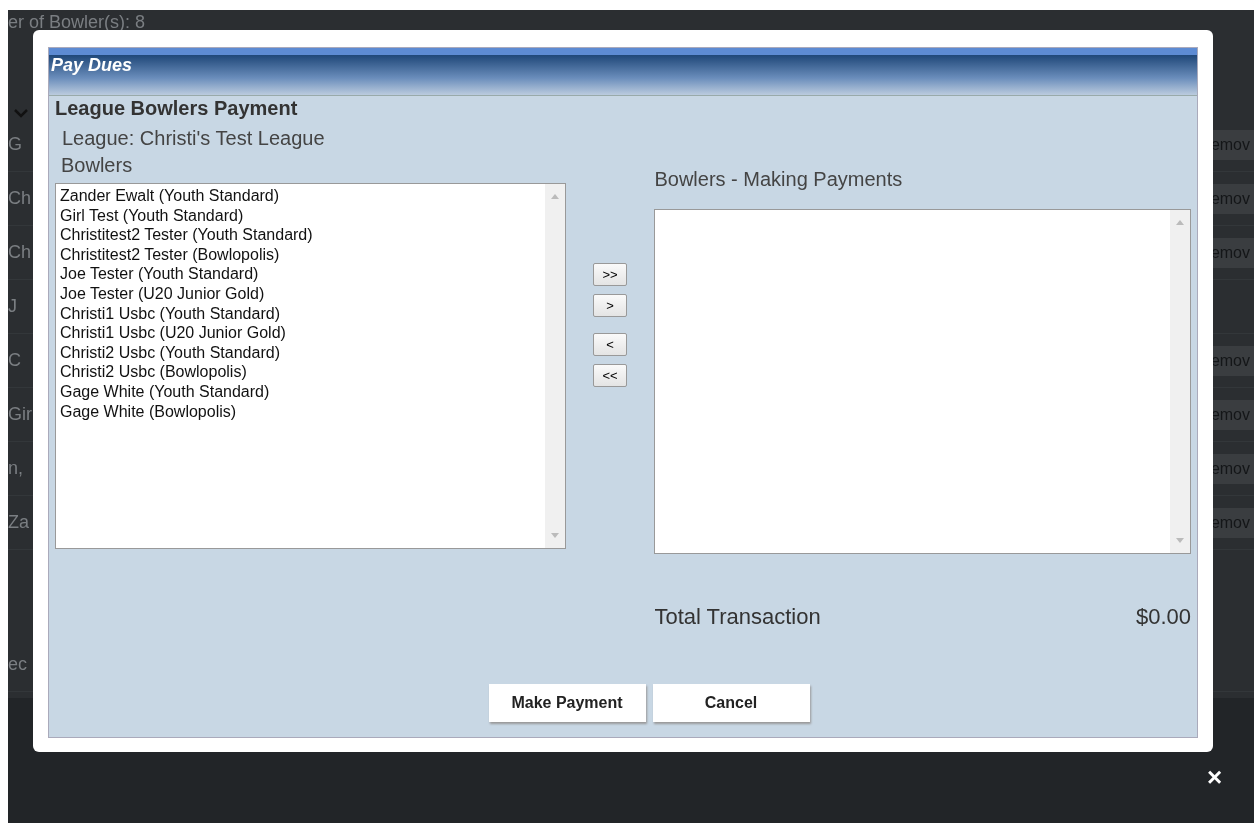 This screenshot has height=823, width=1254. I want to click on move-button: >, so click(610, 305).